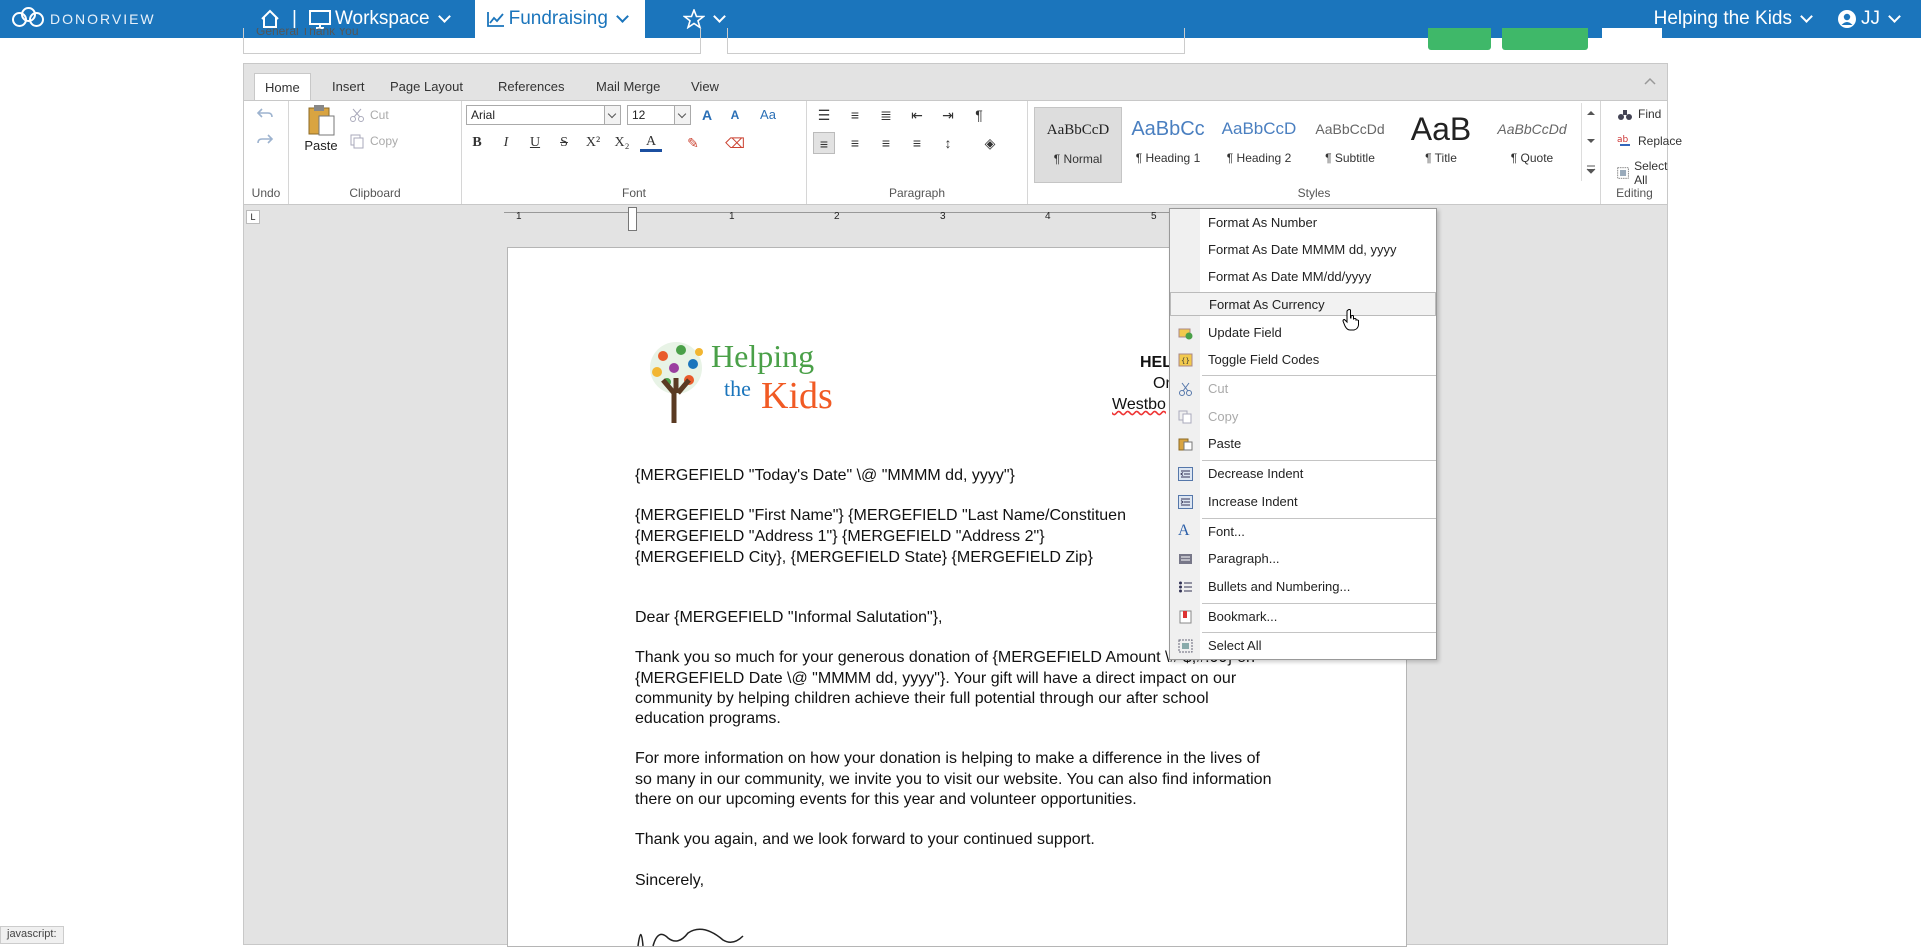 This screenshot has height=948, width=1921. I want to click on hand-cursor-icon, so click(1350, 320).